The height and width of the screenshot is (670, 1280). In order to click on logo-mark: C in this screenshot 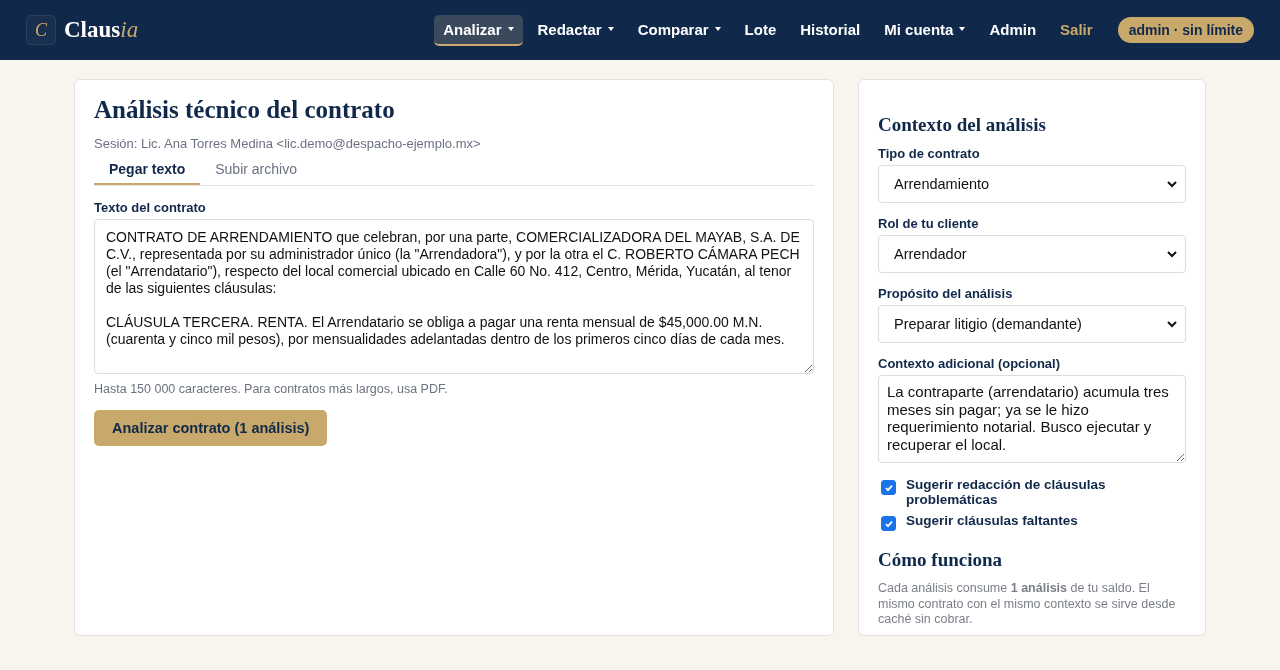, I will do `click(41, 30)`.